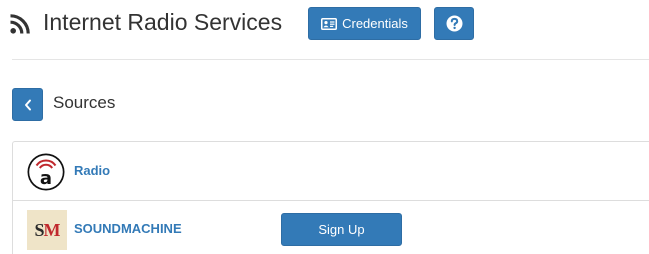 The image size is (649, 254). I want to click on source-name-radio: Radio, so click(92, 171).